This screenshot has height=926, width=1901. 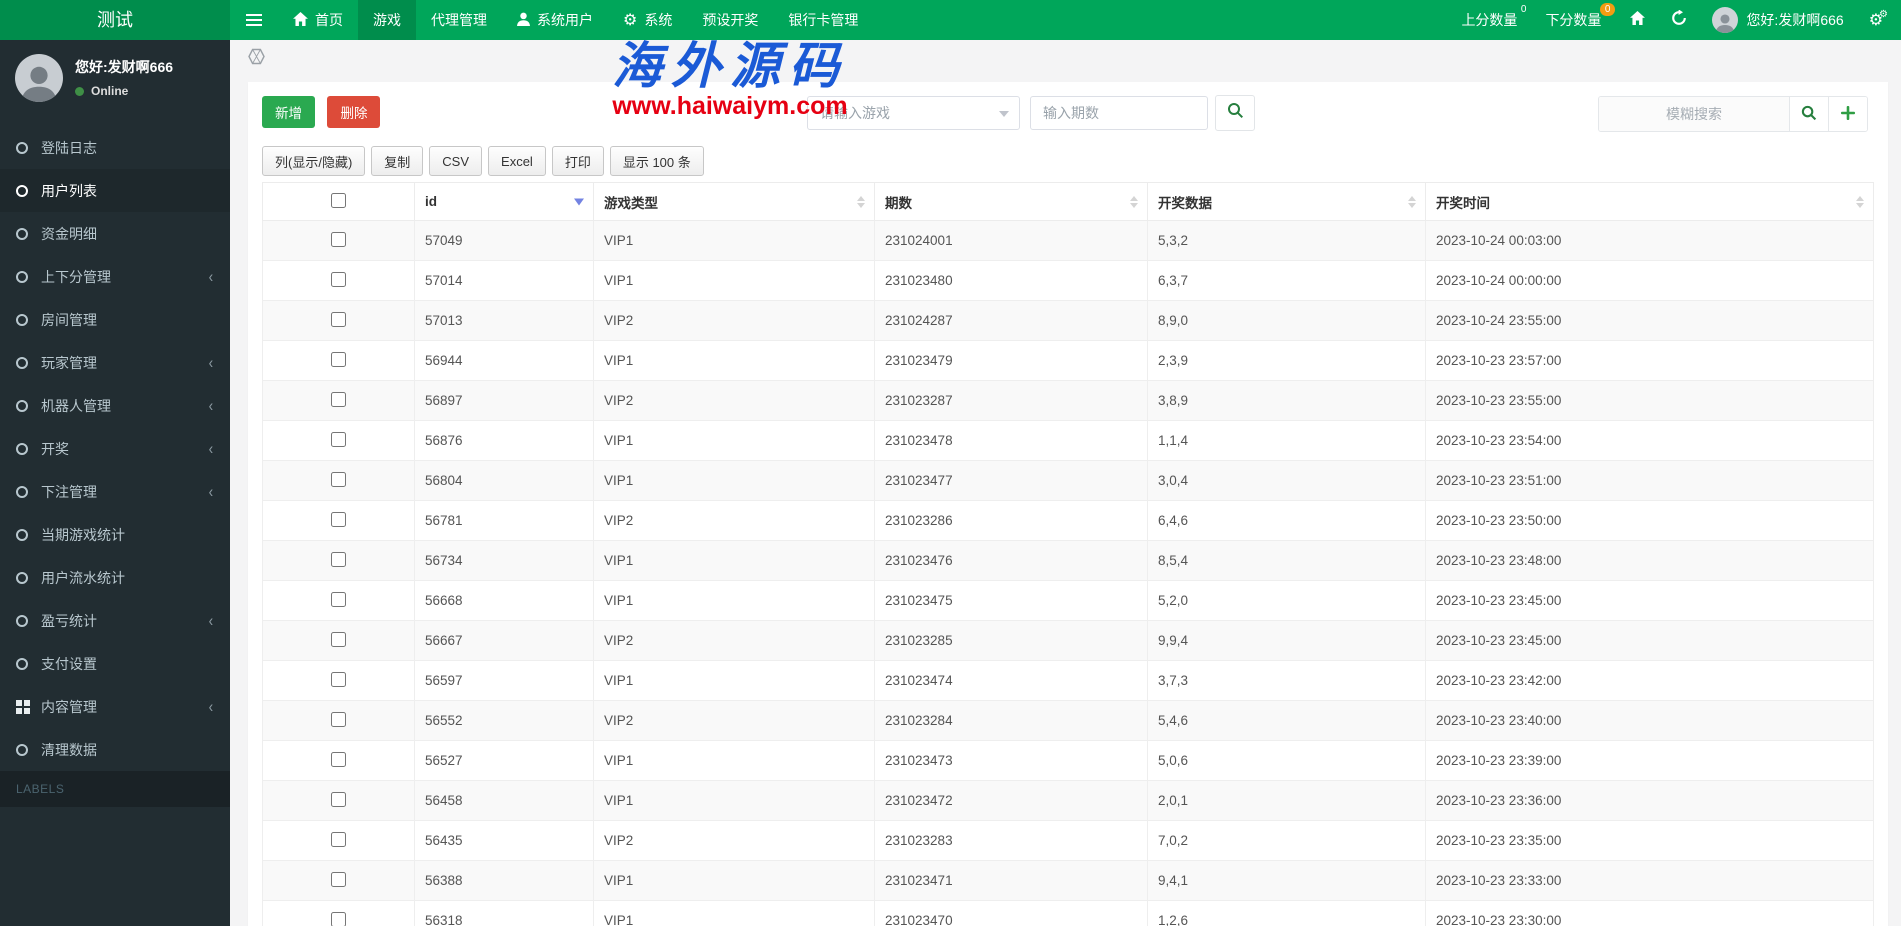 I want to click on home-button, so click(x=1637, y=20).